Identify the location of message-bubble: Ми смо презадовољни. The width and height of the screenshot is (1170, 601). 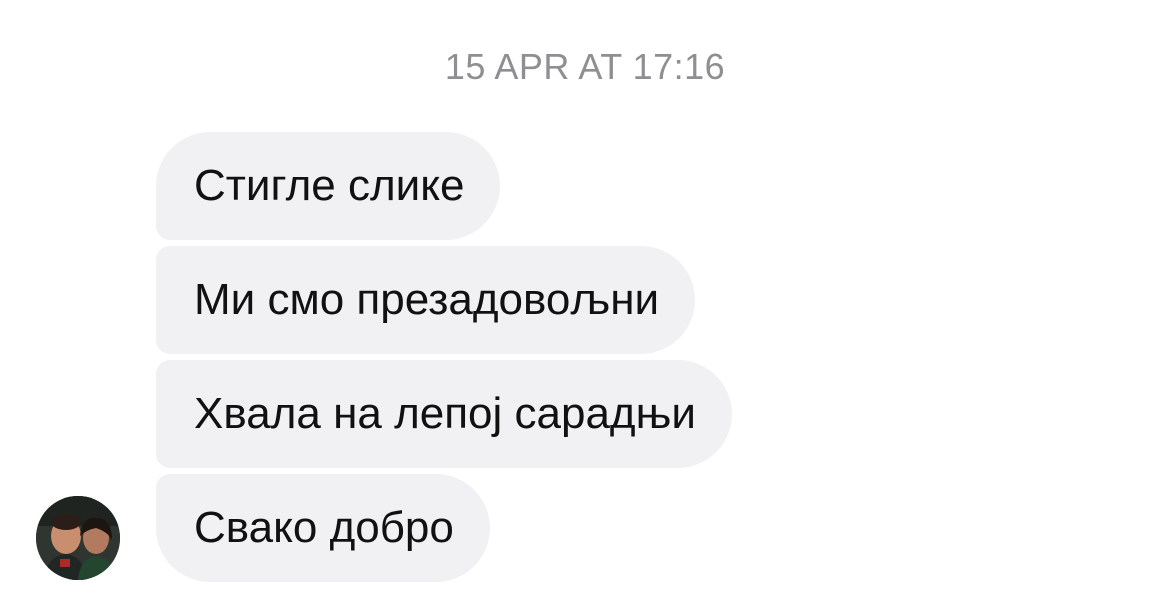
(426, 300).